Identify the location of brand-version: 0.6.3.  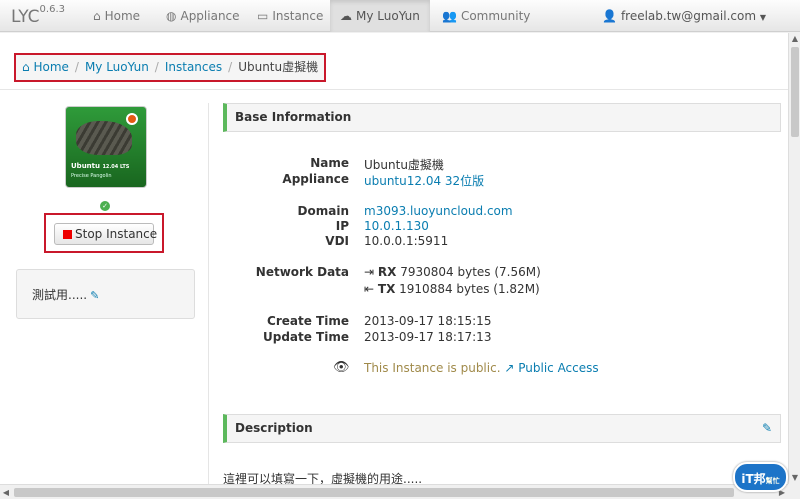
(52, 10).